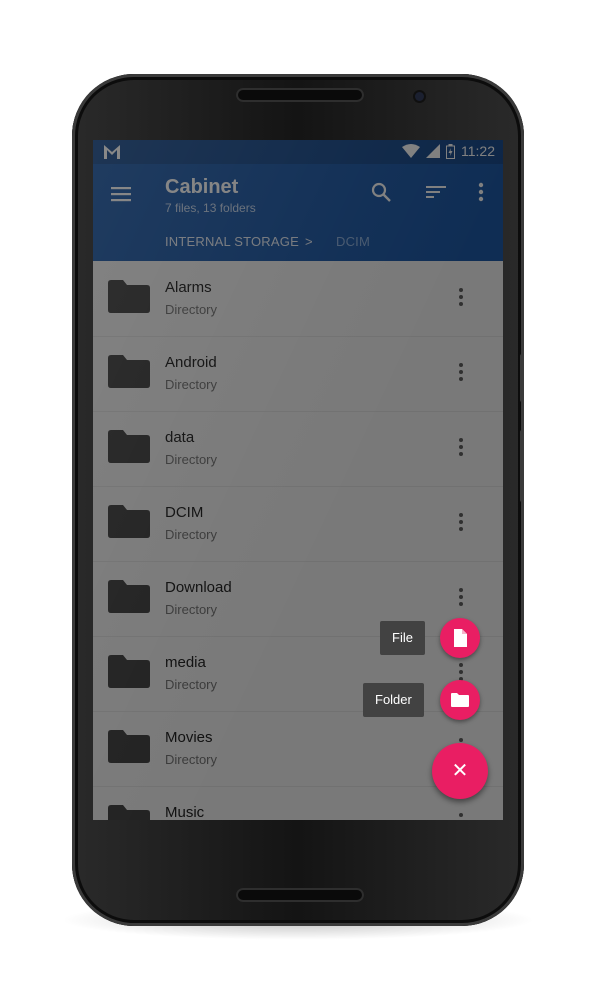 The width and height of the screenshot is (596, 1000). What do you see at coordinates (402, 638) in the screenshot?
I see `new-file-label: File` at bounding box center [402, 638].